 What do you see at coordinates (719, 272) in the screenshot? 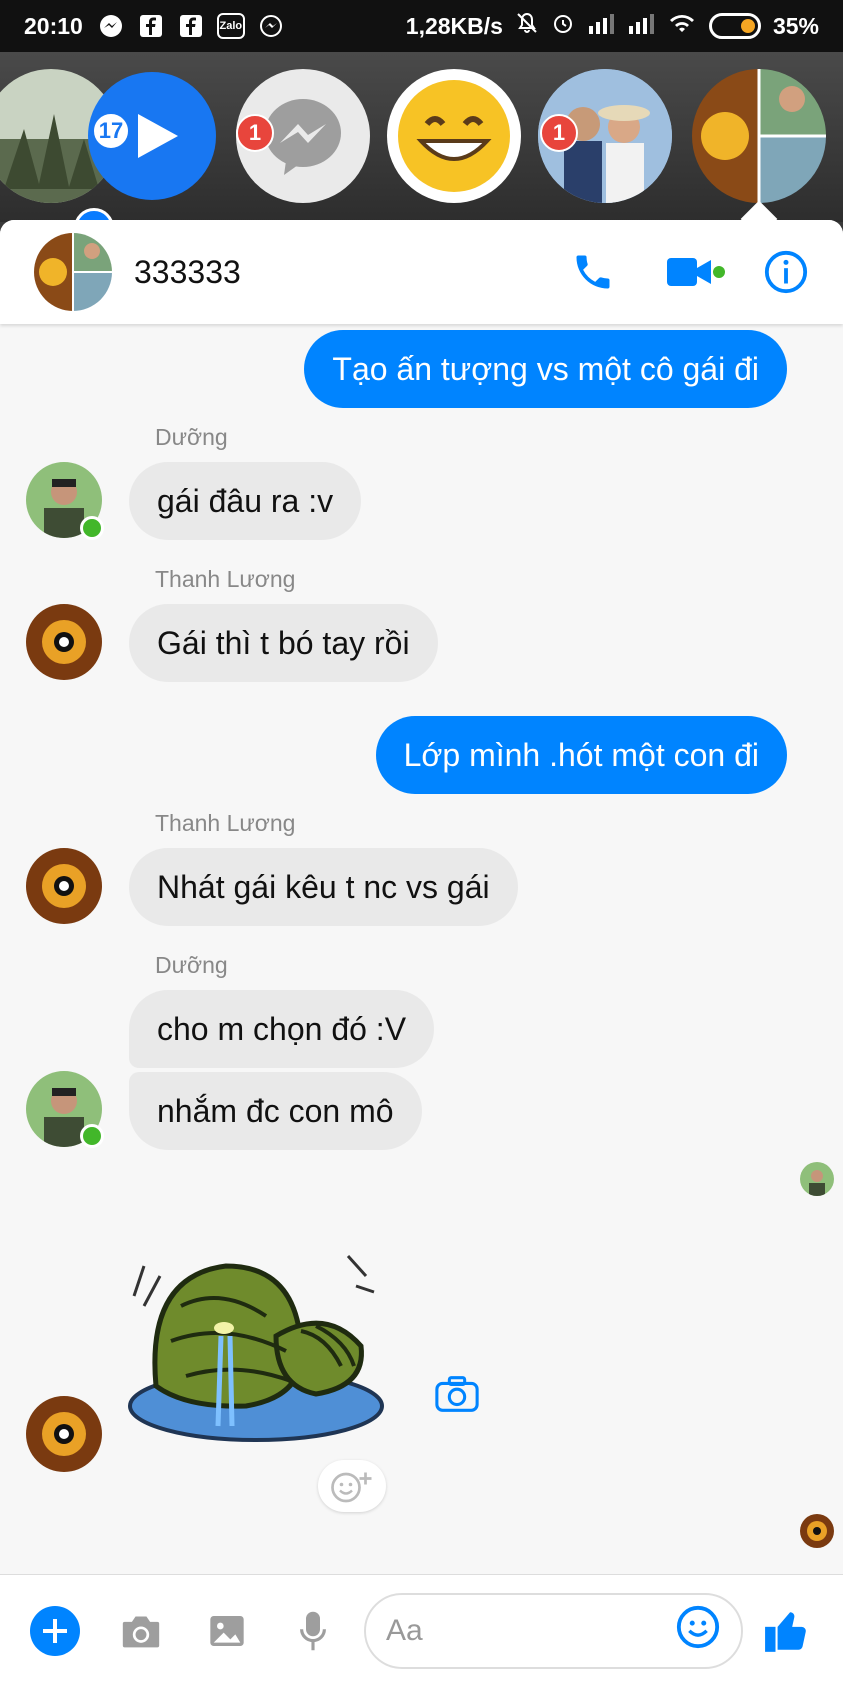
I see `online-dot` at bounding box center [719, 272].